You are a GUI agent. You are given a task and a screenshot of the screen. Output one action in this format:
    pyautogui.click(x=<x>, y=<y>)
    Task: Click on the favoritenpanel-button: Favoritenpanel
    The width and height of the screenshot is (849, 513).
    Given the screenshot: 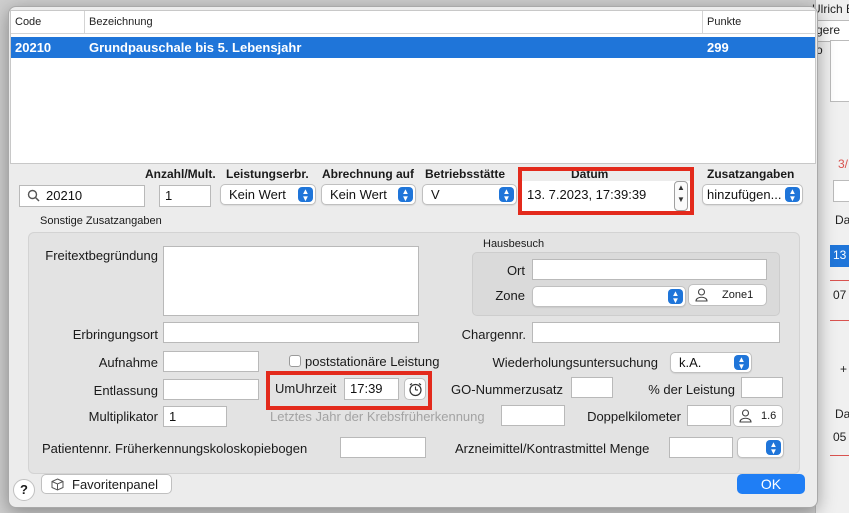 What is the action you would take?
    pyautogui.click(x=106, y=484)
    